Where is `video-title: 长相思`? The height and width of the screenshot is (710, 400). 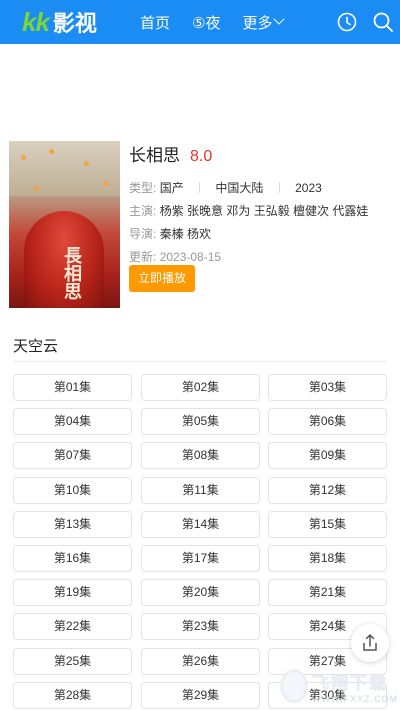
video-title: 长相思 is located at coordinates (154, 155).